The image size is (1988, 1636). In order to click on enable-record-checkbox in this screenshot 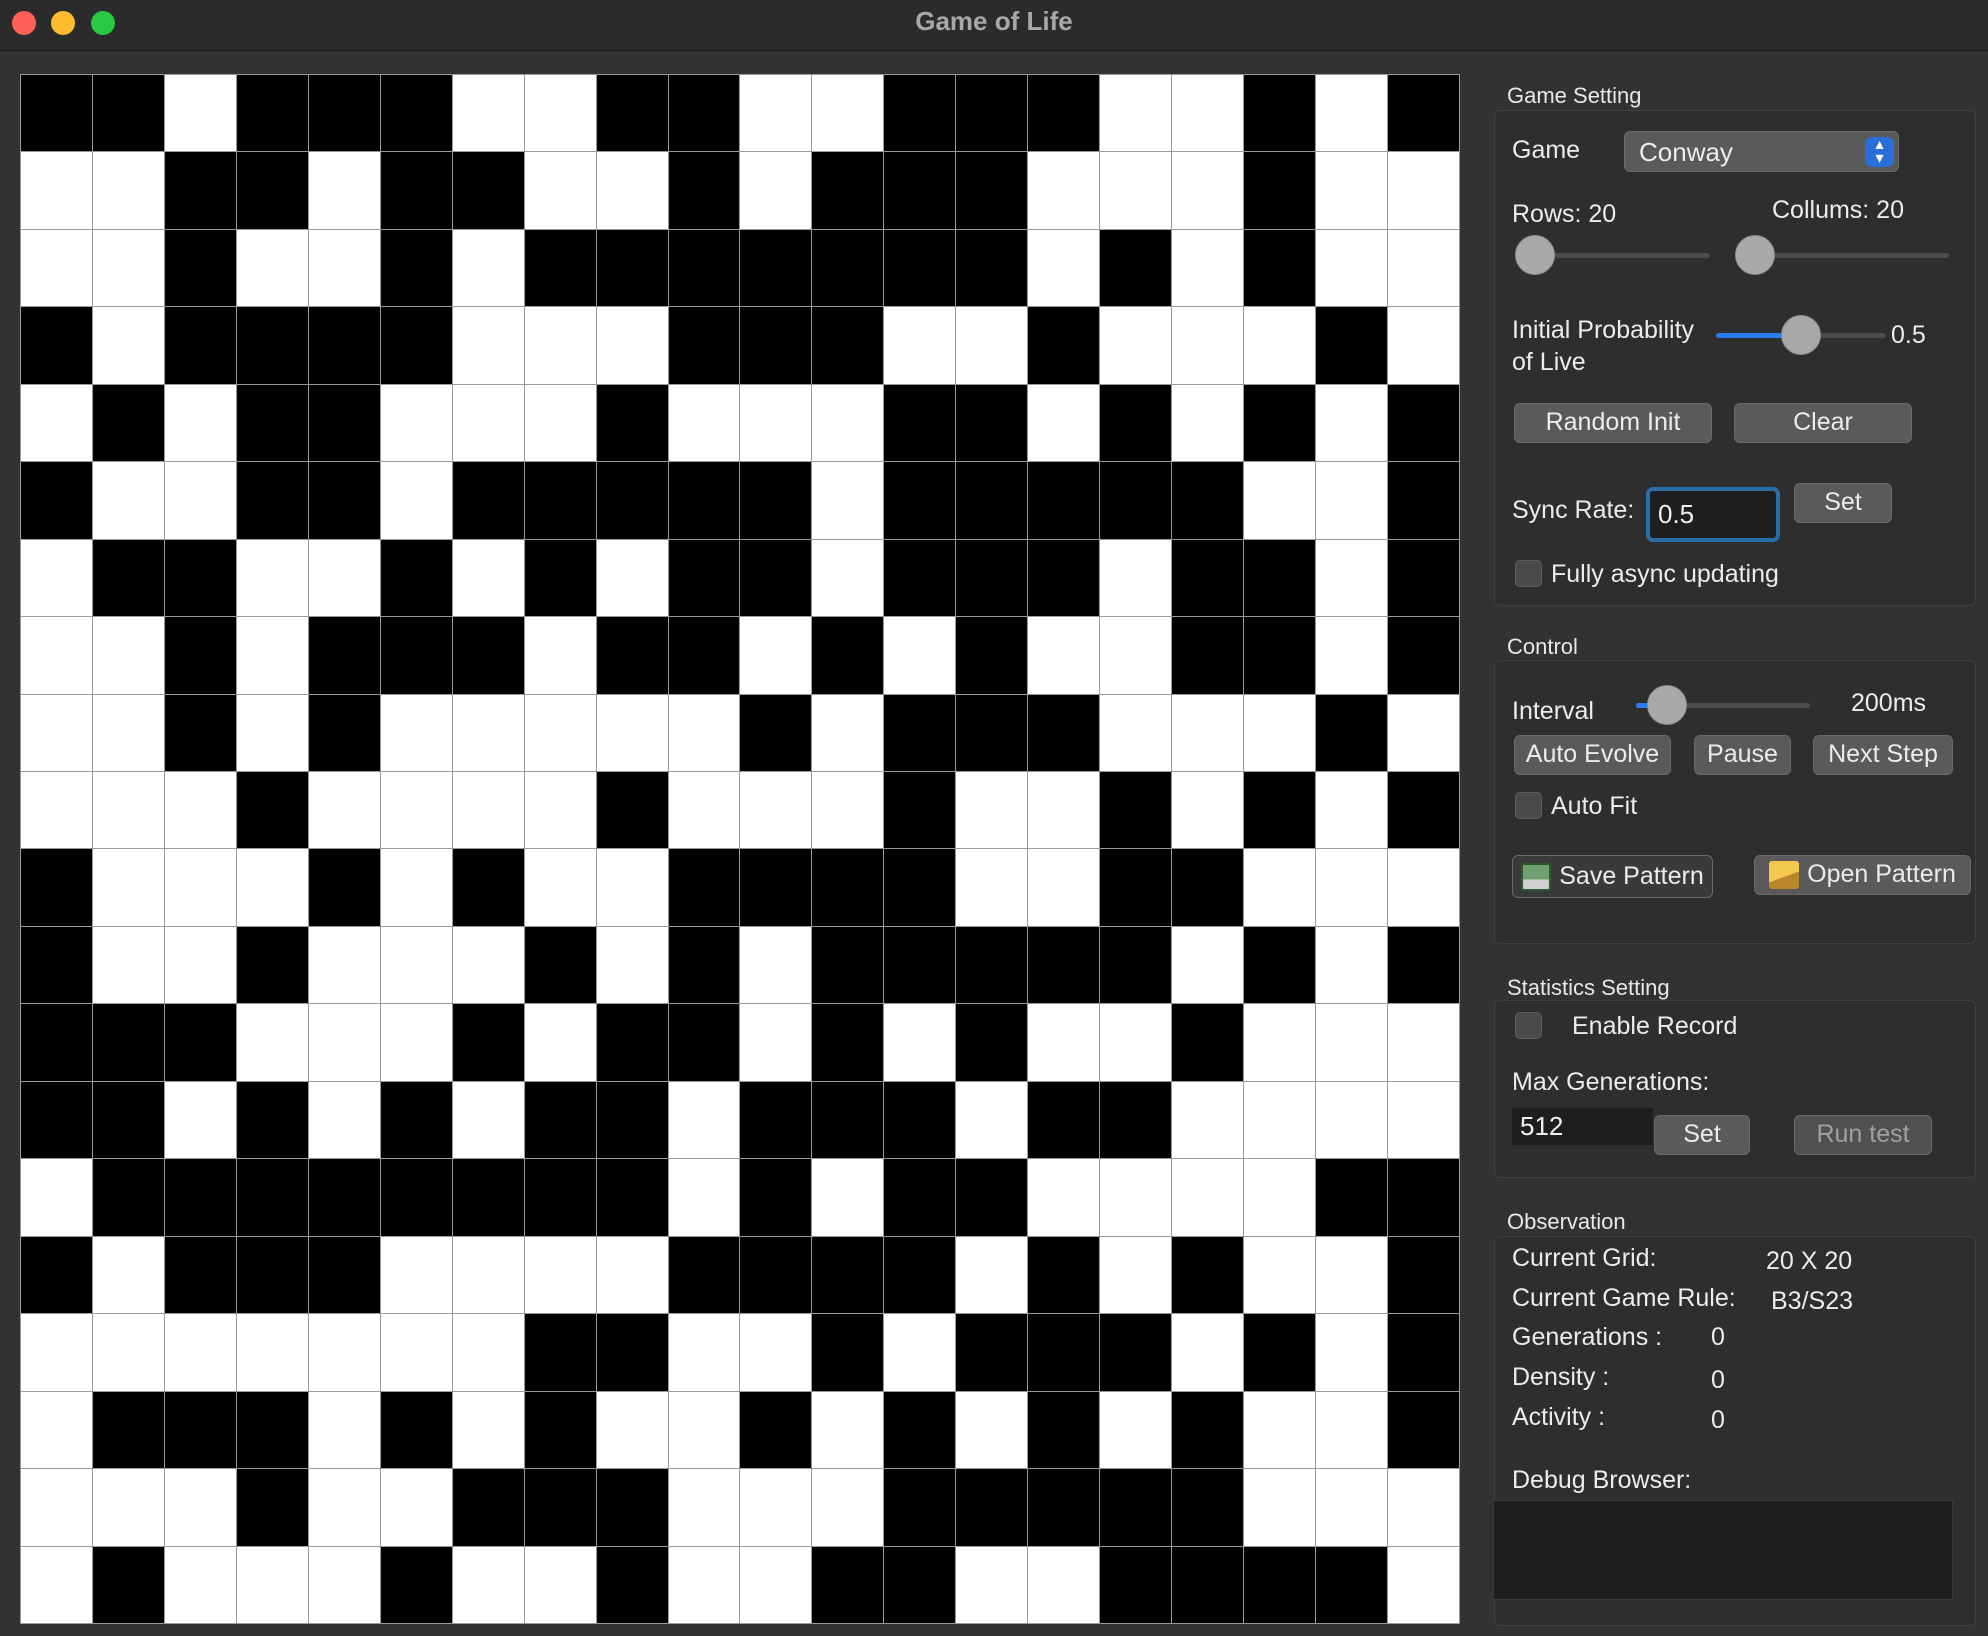, I will do `click(1528, 1025)`.